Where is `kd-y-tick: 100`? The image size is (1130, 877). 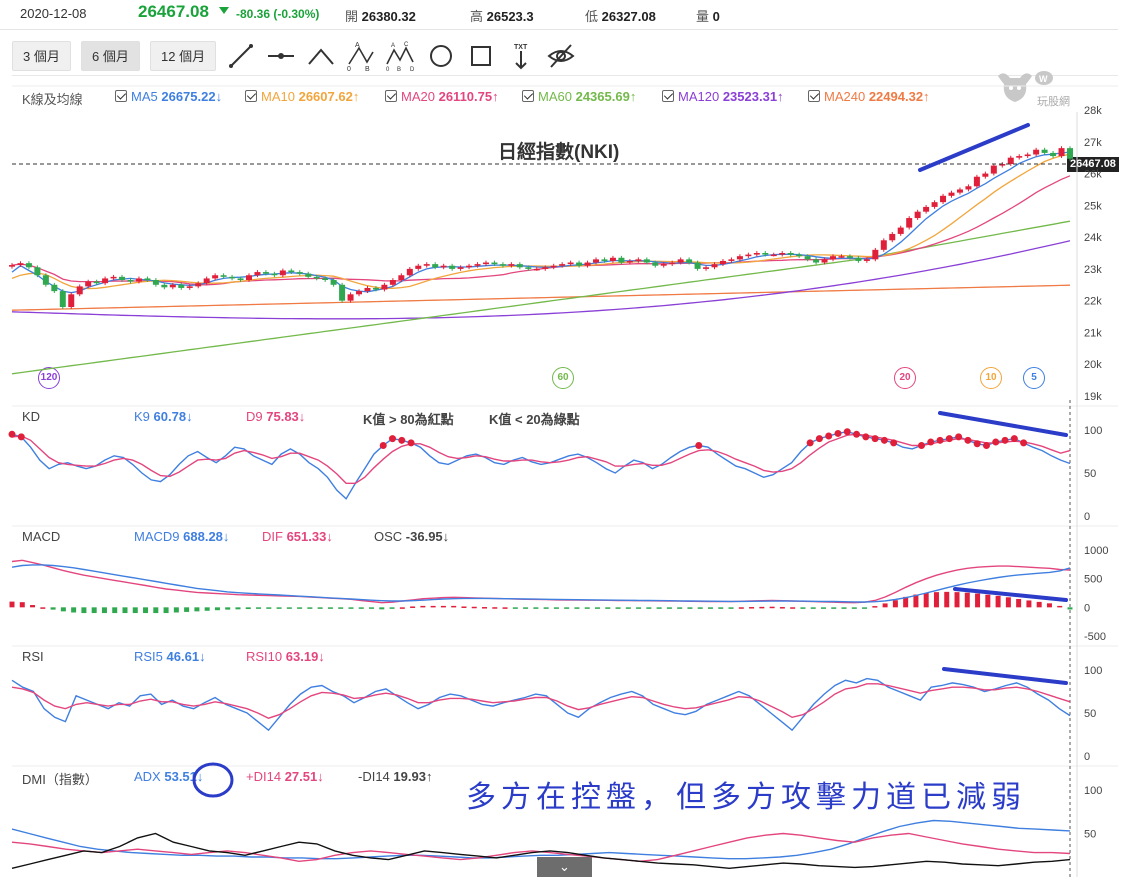 kd-y-tick: 100 is located at coordinates (1093, 431).